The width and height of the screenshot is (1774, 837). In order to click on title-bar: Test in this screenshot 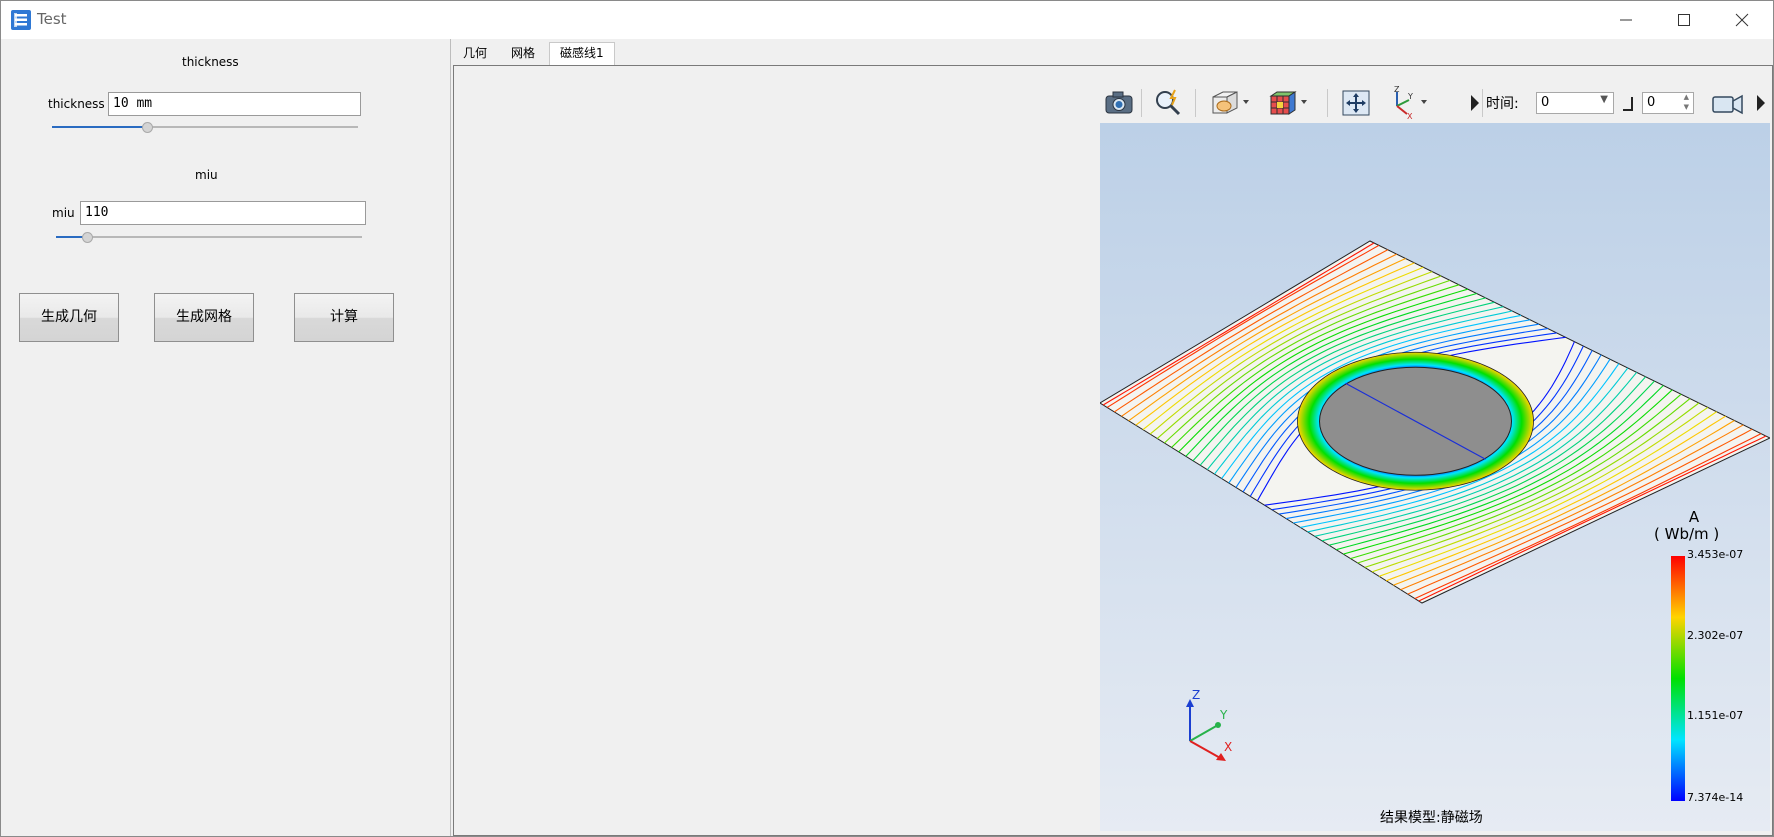, I will do `click(887, 20)`.